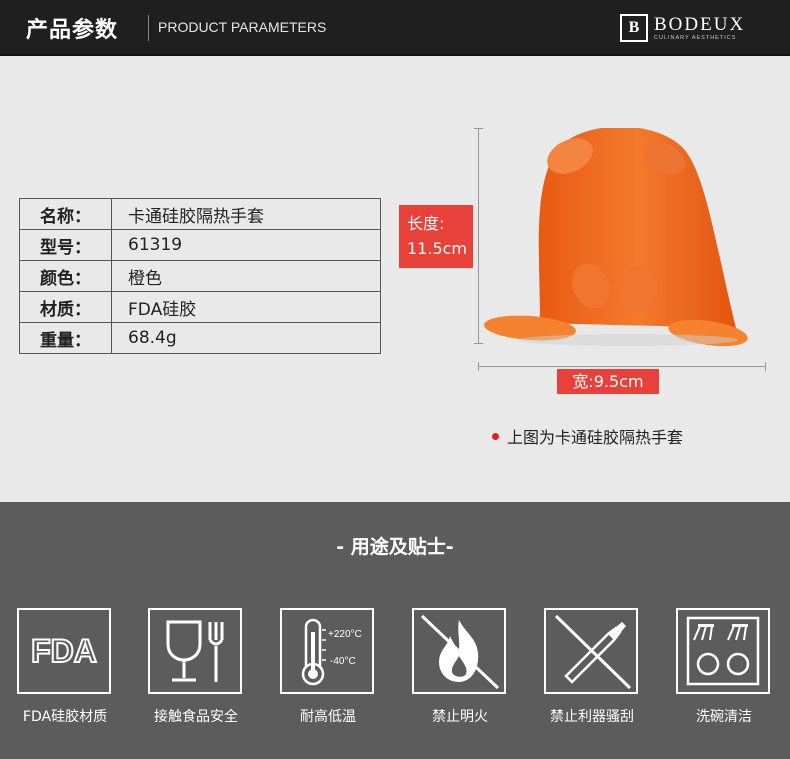 Image resolution: width=790 pixels, height=759 pixels. What do you see at coordinates (459, 651) in the screenshot?
I see `no-fire-icon` at bounding box center [459, 651].